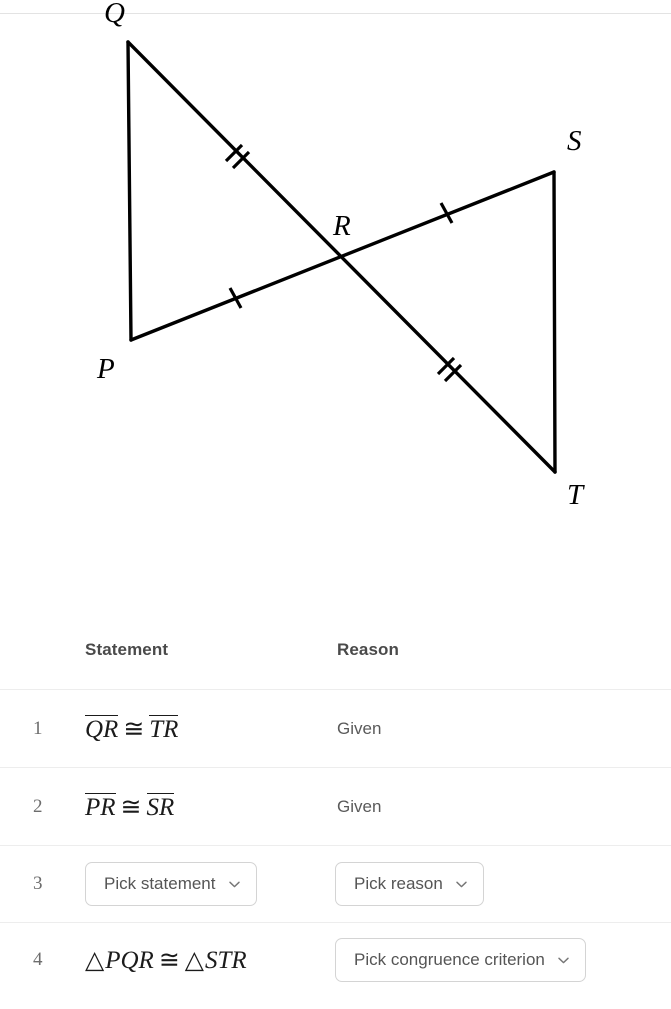  What do you see at coordinates (194, 960) in the screenshot?
I see `triangle-symbol-right: △` at bounding box center [194, 960].